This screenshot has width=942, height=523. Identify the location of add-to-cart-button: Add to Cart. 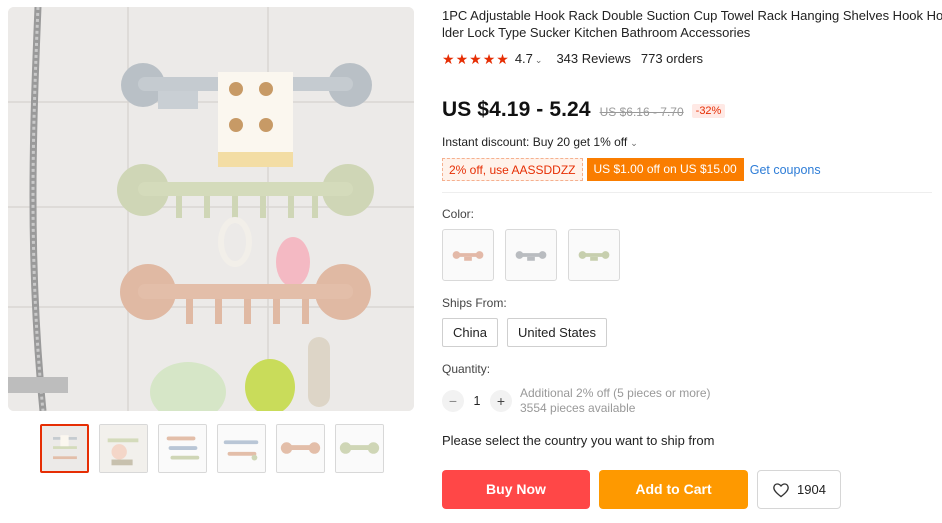
(673, 489).